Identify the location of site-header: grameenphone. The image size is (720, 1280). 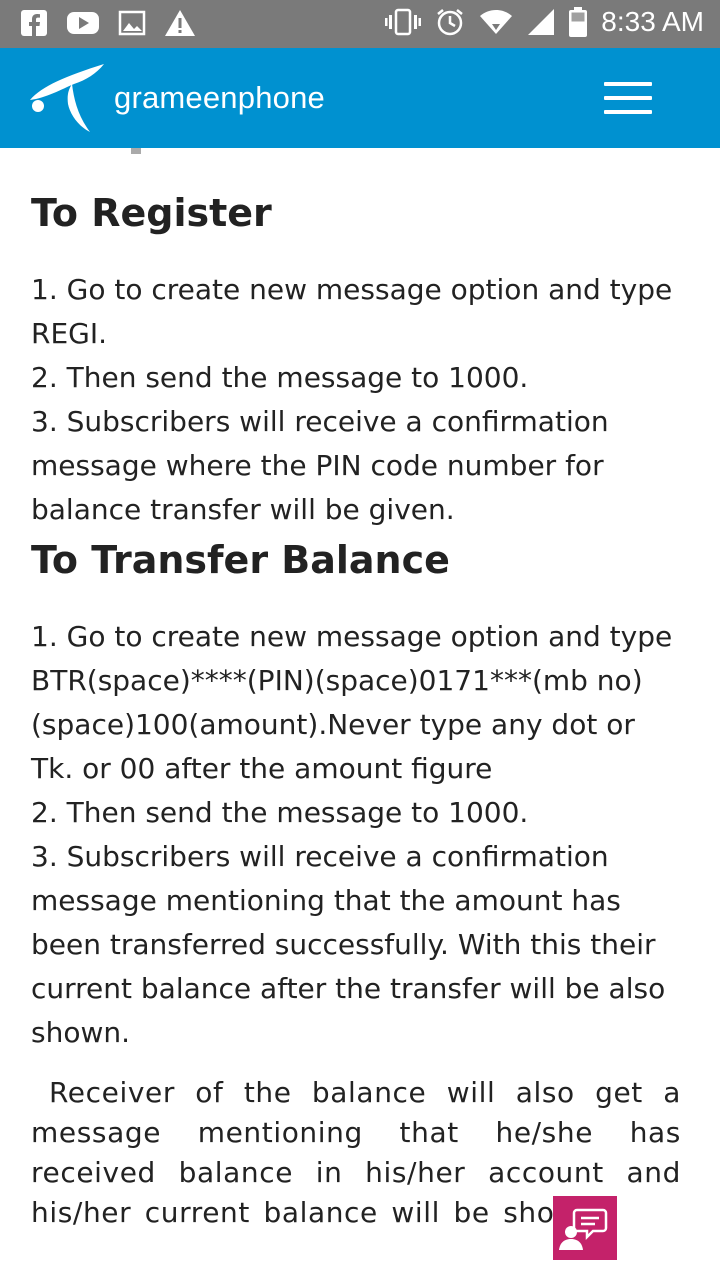
(360, 98).